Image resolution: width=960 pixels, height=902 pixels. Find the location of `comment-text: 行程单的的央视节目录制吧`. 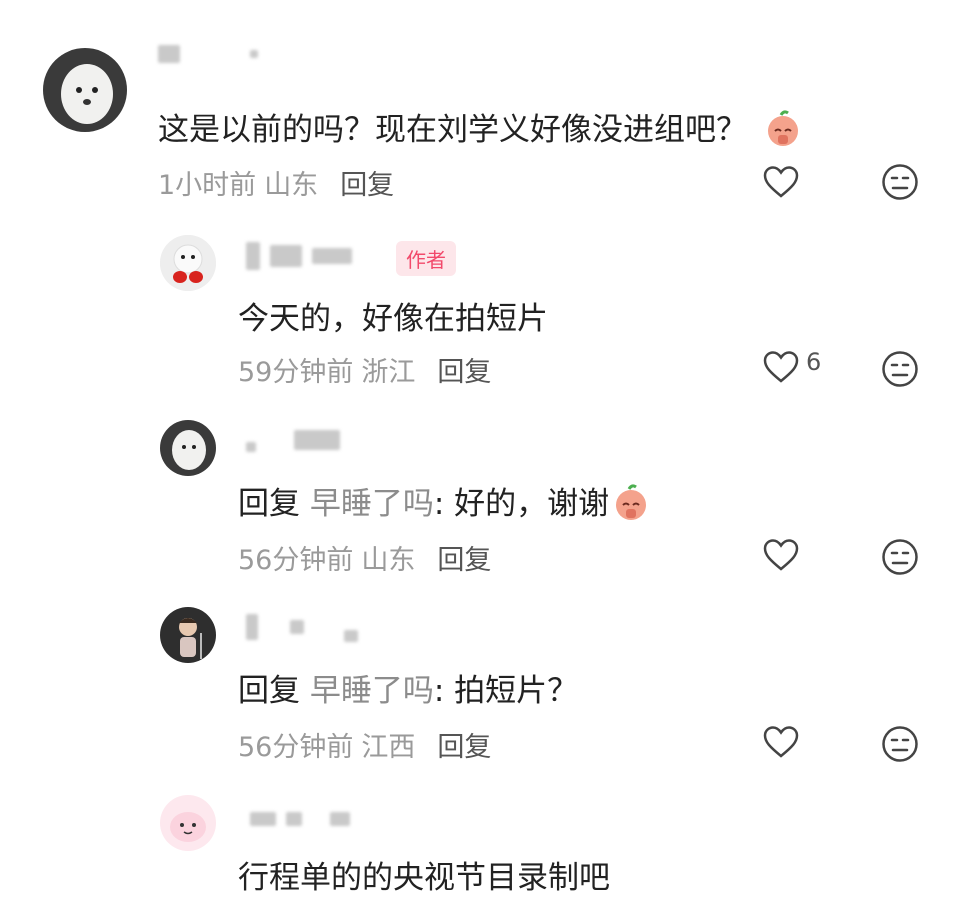

comment-text: 行程单的的央视节目录制吧 is located at coordinates (424, 878).